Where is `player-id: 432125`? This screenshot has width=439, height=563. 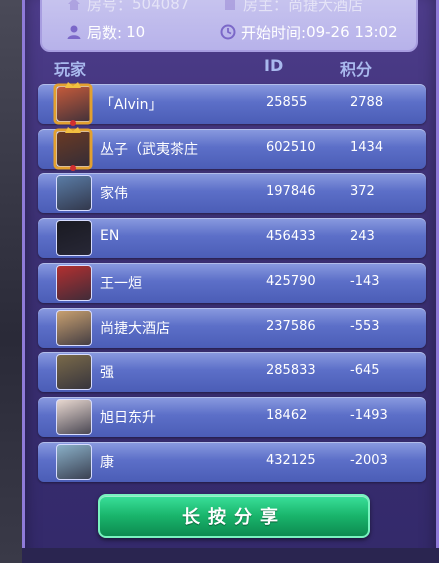
player-id: 432125 is located at coordinates (291, 460).